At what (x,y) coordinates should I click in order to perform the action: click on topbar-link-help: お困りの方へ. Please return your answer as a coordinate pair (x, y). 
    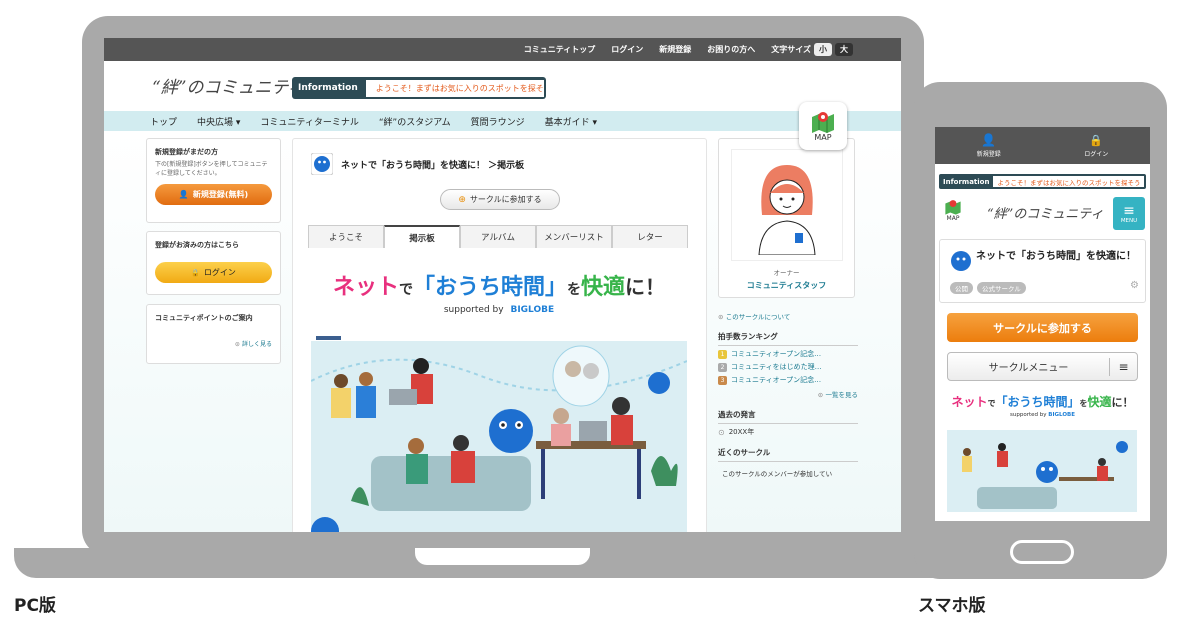
    Looking at the image, I should click on (731, 49).